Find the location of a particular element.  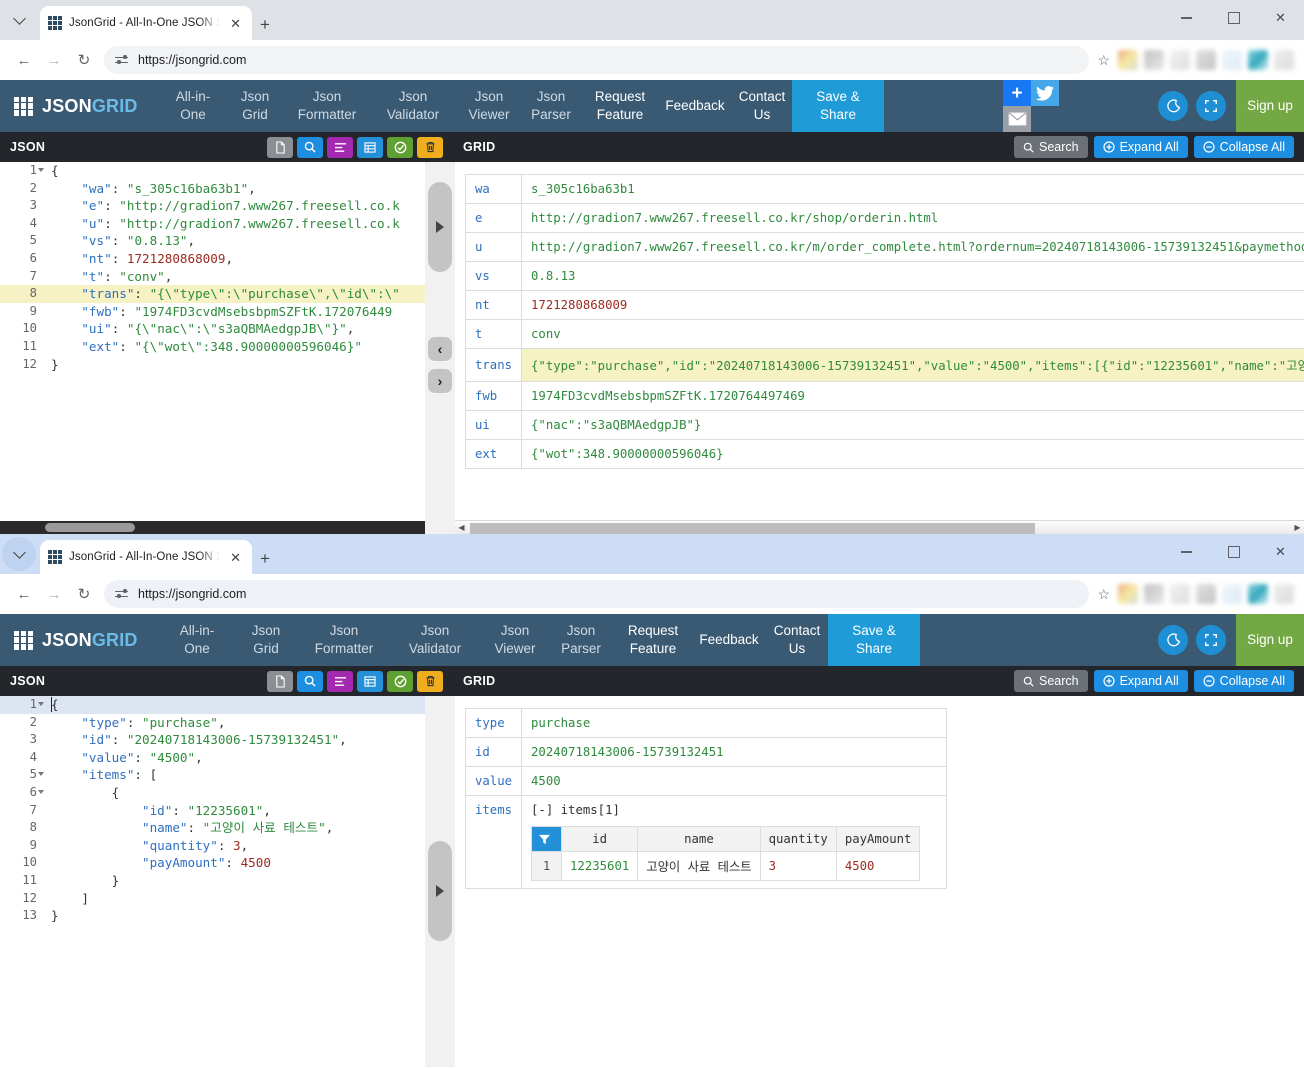

code-line: 6 "nt": 1721280868009, is located at coordinates (212, 259).